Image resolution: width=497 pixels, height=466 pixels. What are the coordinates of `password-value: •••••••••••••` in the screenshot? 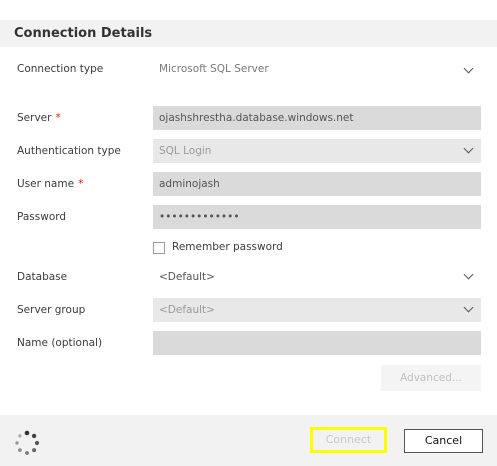 It's located at (199, 217).